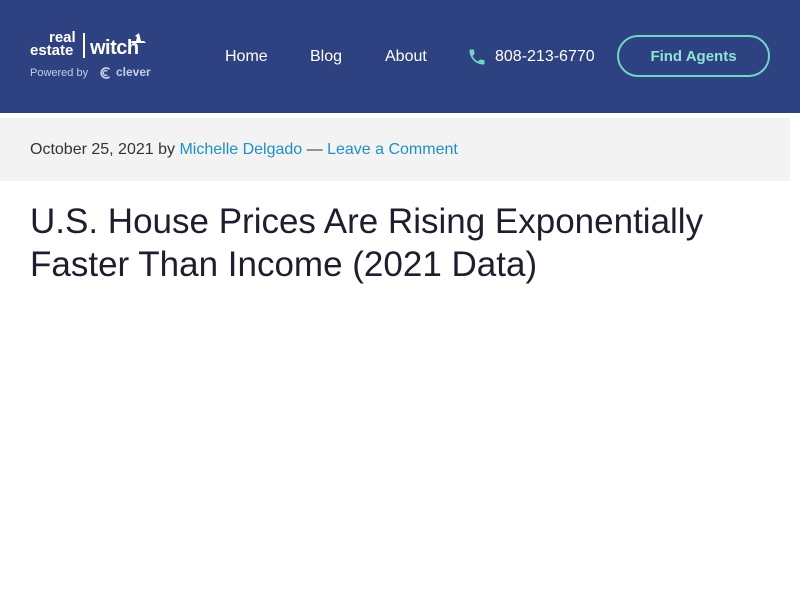  I want to click on nav-about-link: About, so click(406, 57).